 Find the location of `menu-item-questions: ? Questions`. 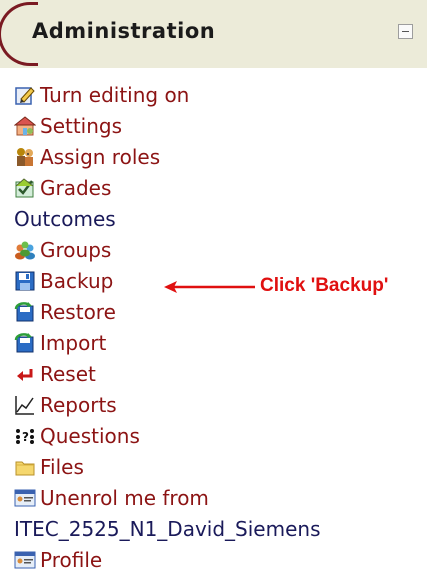

menu-item-questions: ? Questions is located at coordinates (167, 435).